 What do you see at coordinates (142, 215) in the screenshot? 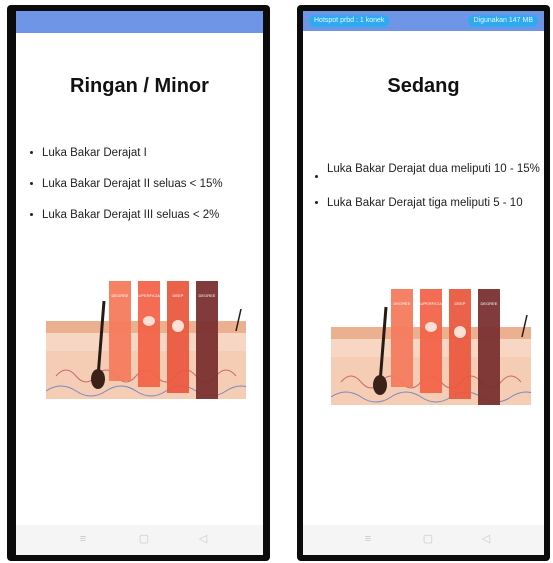
I see `list-item: Luka Bakar Derajat III seluas < 2%` at bounding box center [142, 215].